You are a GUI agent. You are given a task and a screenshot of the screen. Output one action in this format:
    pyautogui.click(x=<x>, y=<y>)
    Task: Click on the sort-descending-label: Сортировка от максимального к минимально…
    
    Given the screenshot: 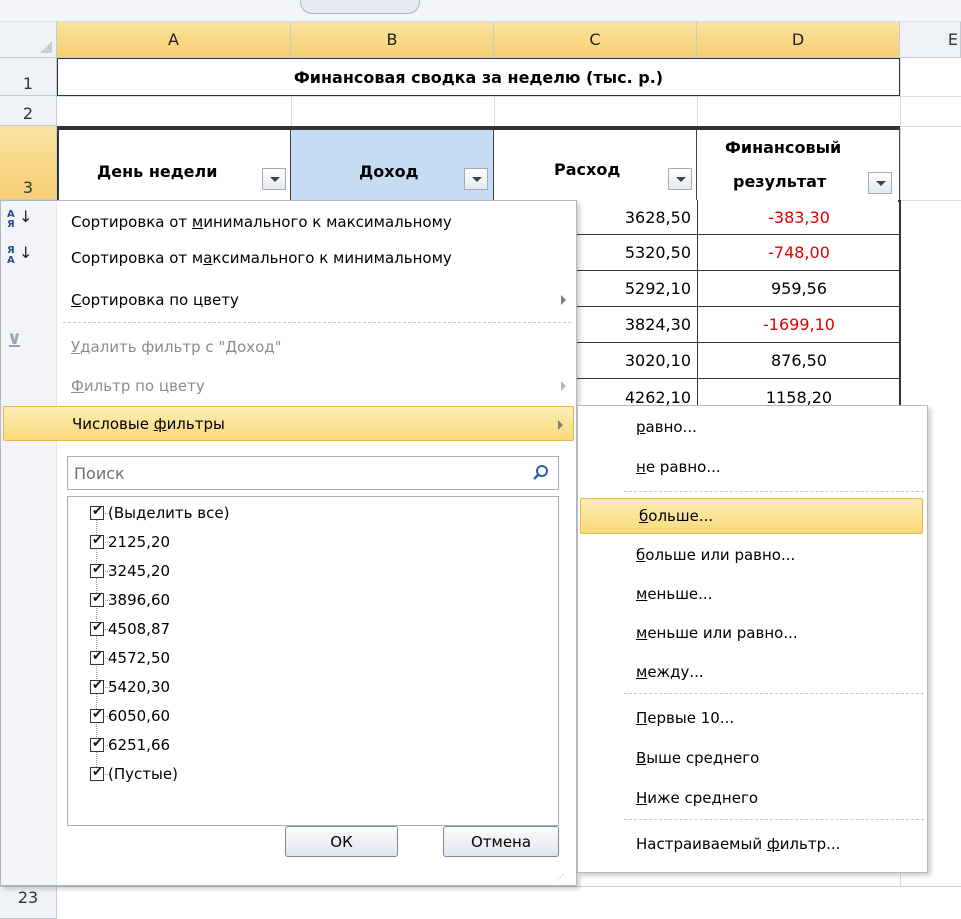 What is the action you would take?
    pyautogui.click(x=261, y=257)
    